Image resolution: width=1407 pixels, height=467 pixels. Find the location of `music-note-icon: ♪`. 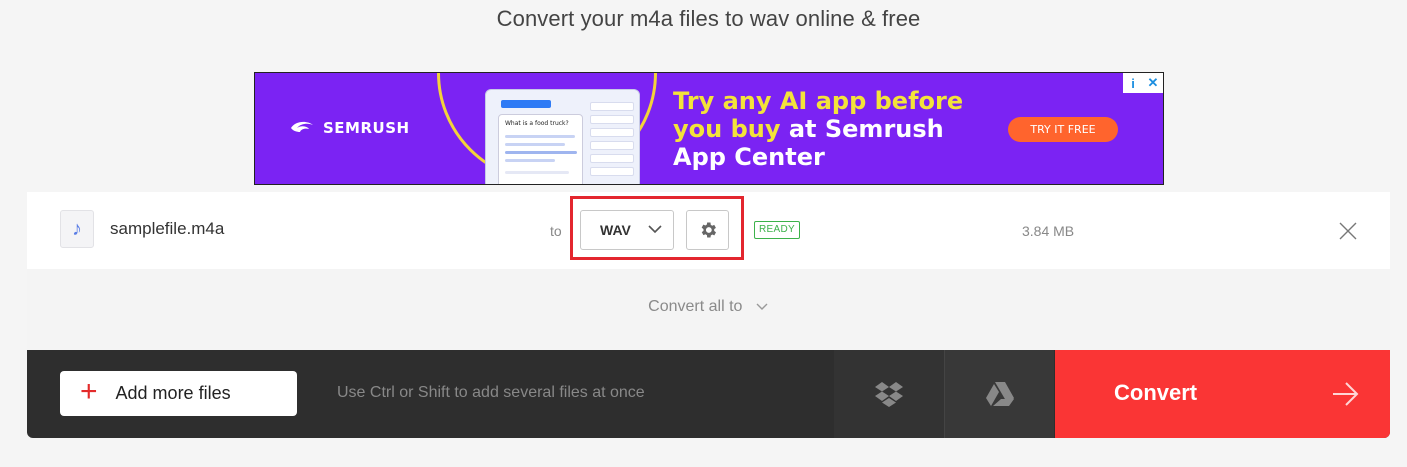

music-note-icon: ♪ is located at coordinates (77, 229).